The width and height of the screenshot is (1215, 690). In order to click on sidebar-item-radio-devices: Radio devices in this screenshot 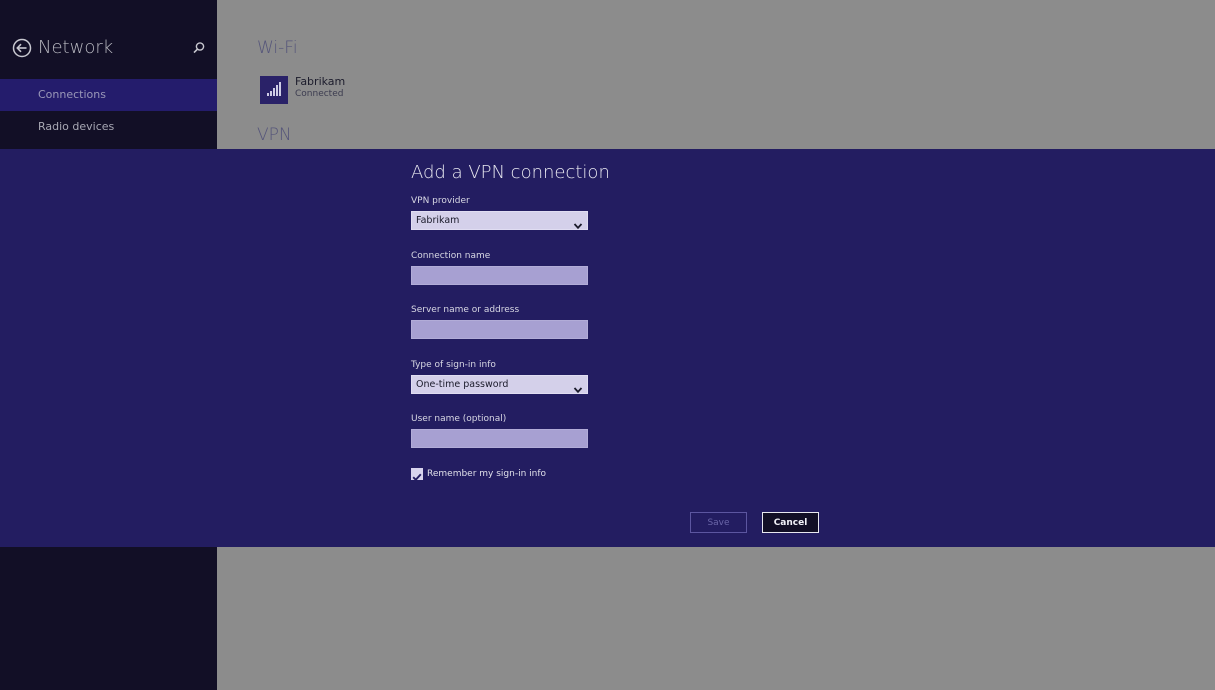, I will do `click(108, 127)`.